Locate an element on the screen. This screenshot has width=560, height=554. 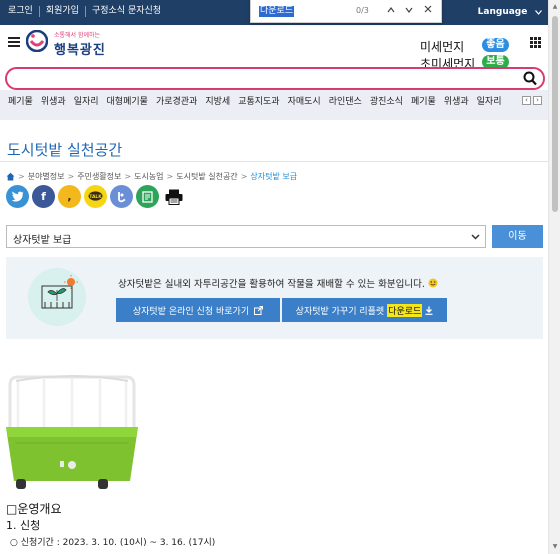
smile-emoji-icon is located at coordinates (433, 283).